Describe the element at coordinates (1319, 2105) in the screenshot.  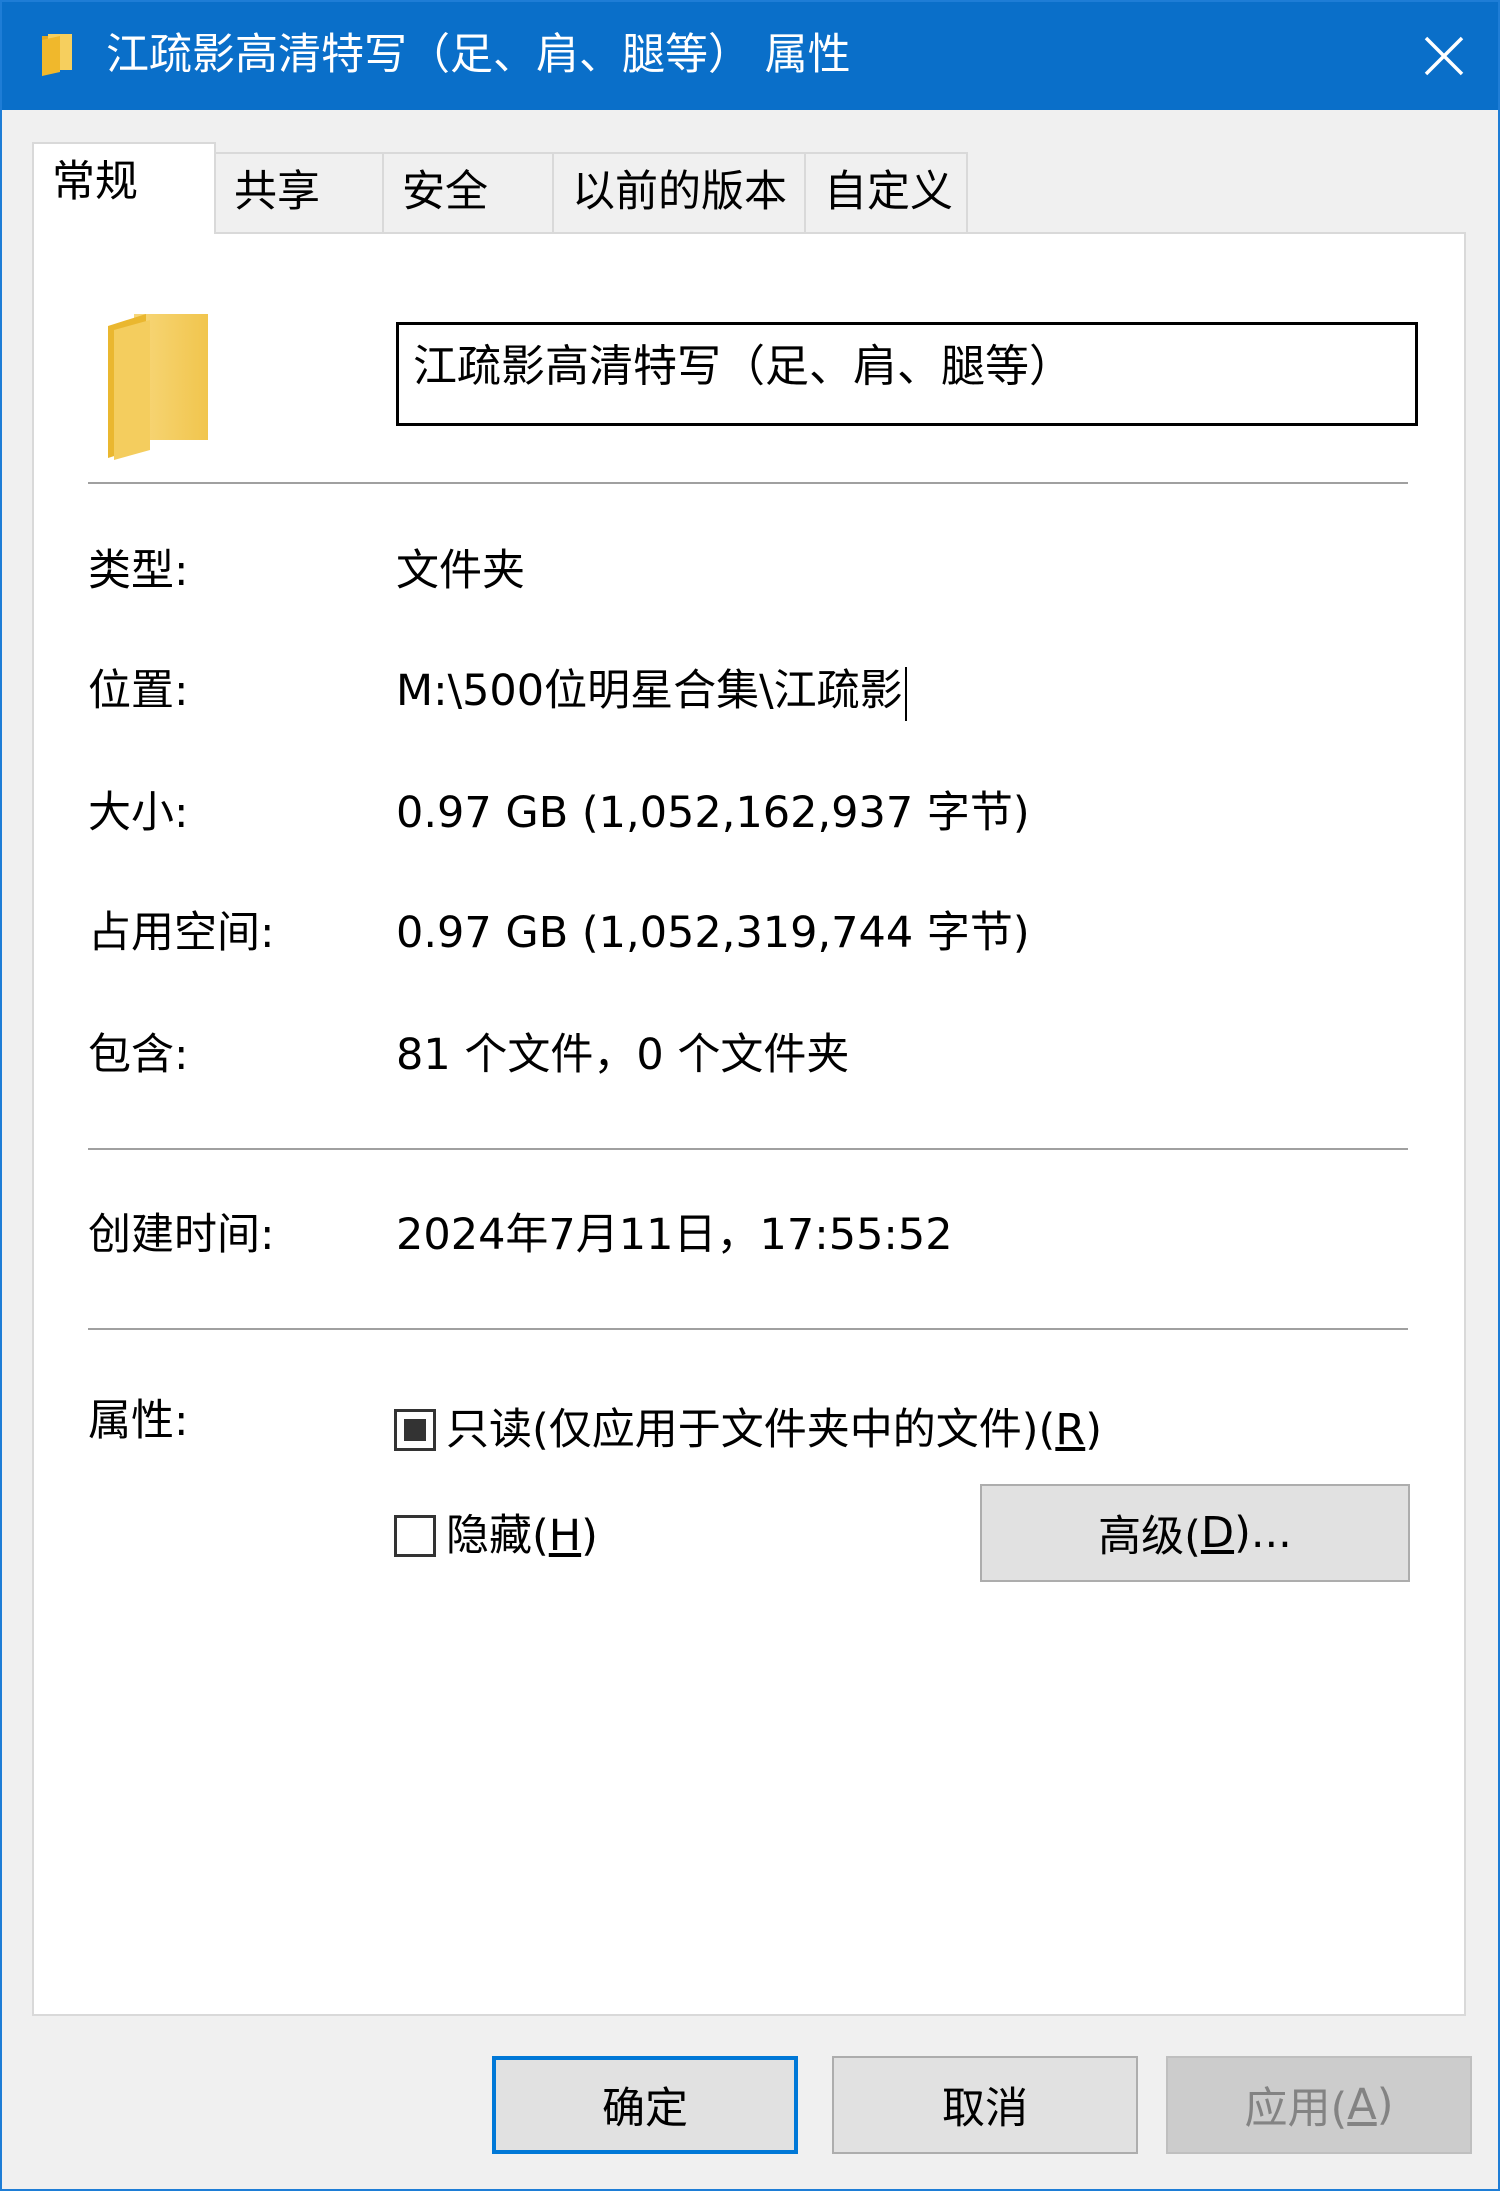
I see `apply-button: 应用(A)` at that location.